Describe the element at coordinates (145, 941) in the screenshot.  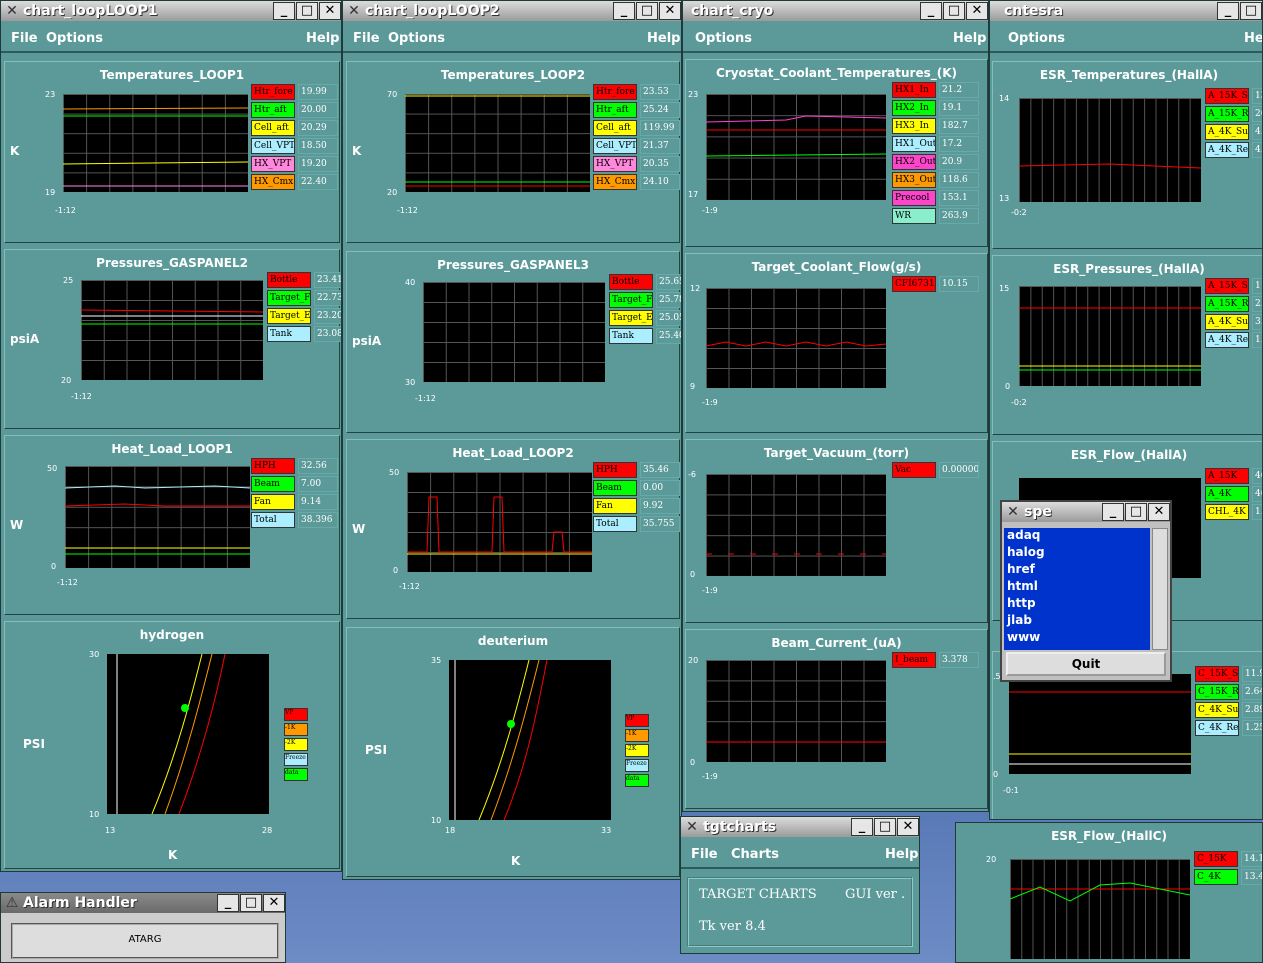
I see `alarm-group-atarg: ATARG` at that location.